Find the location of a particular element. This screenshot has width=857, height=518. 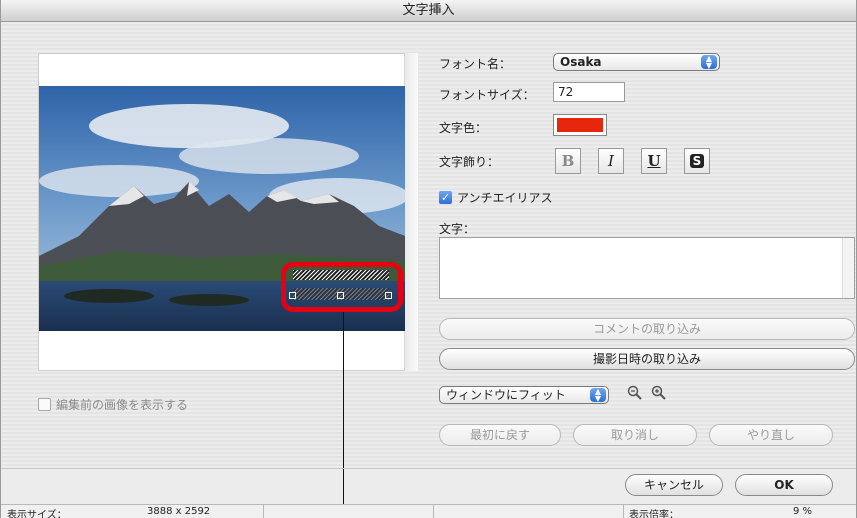

redo-button: やり直し is located at coordinates (771, 435).